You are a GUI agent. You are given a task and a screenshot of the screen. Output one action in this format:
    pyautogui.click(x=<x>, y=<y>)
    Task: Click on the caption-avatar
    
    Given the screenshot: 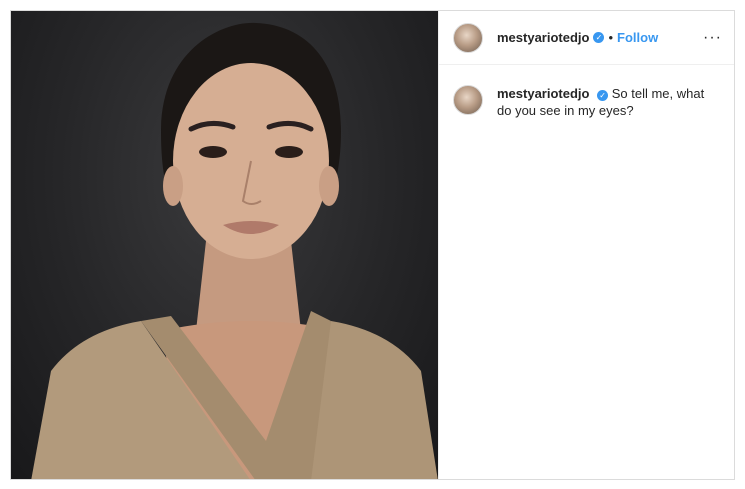 What is the action you would take?
    pyautogui.click(x=468, y=100)
    